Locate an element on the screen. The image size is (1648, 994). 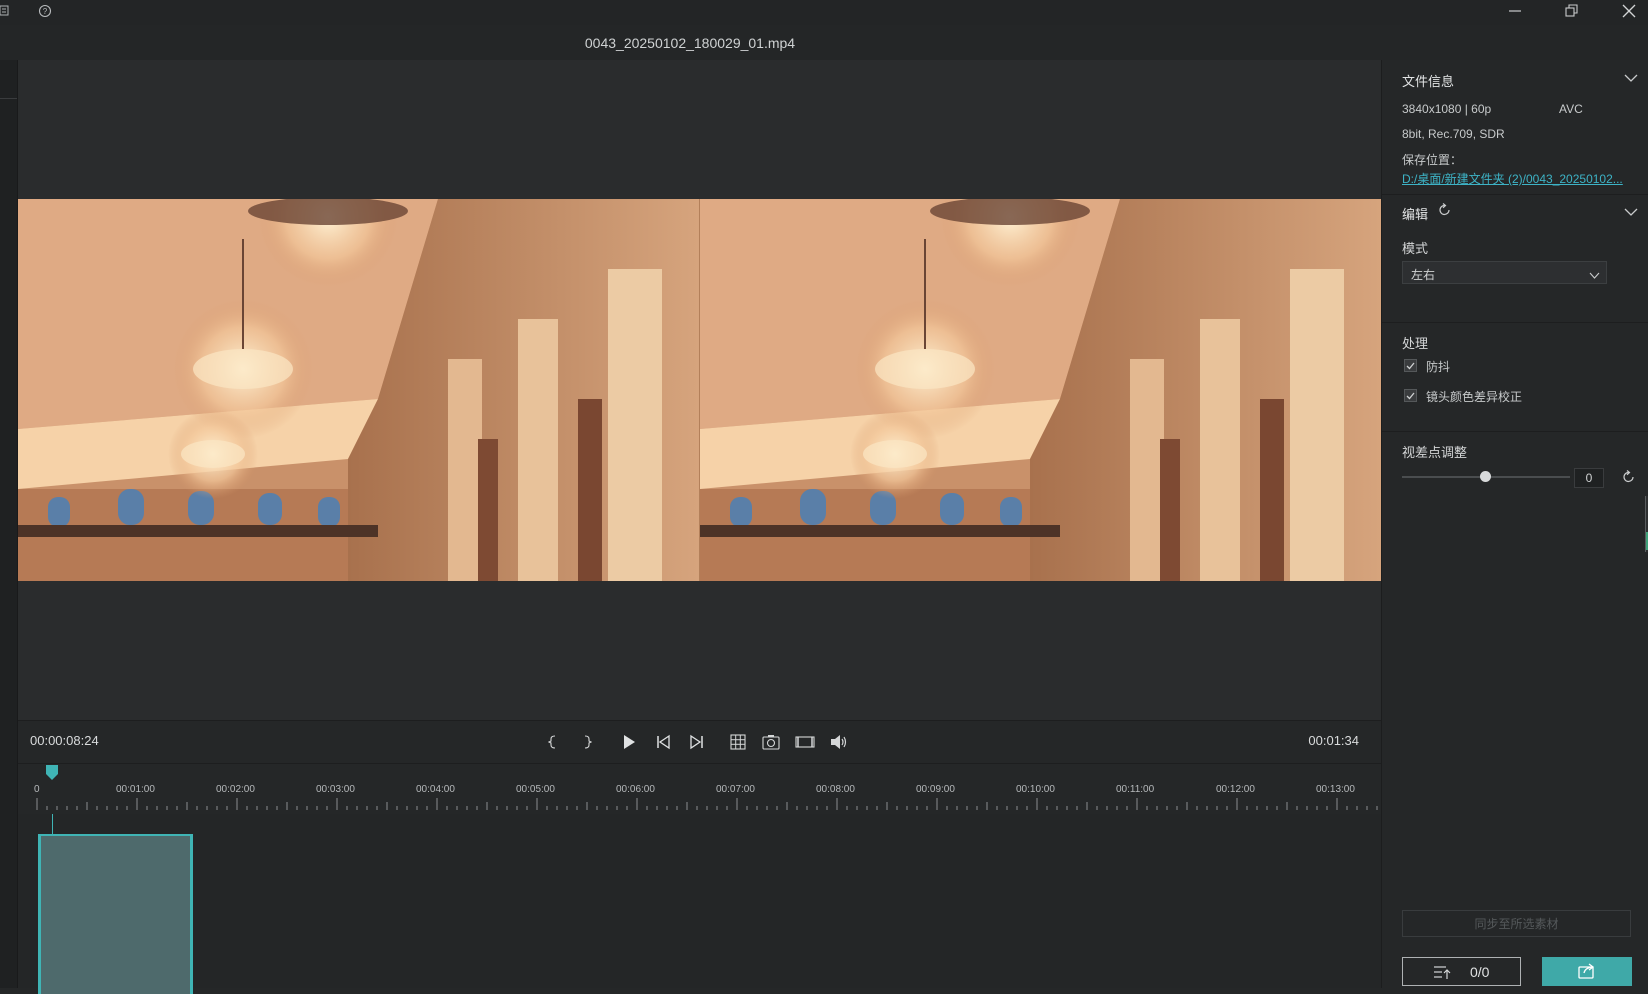
codec-text: AVC is located at coordinates (1571, 109).